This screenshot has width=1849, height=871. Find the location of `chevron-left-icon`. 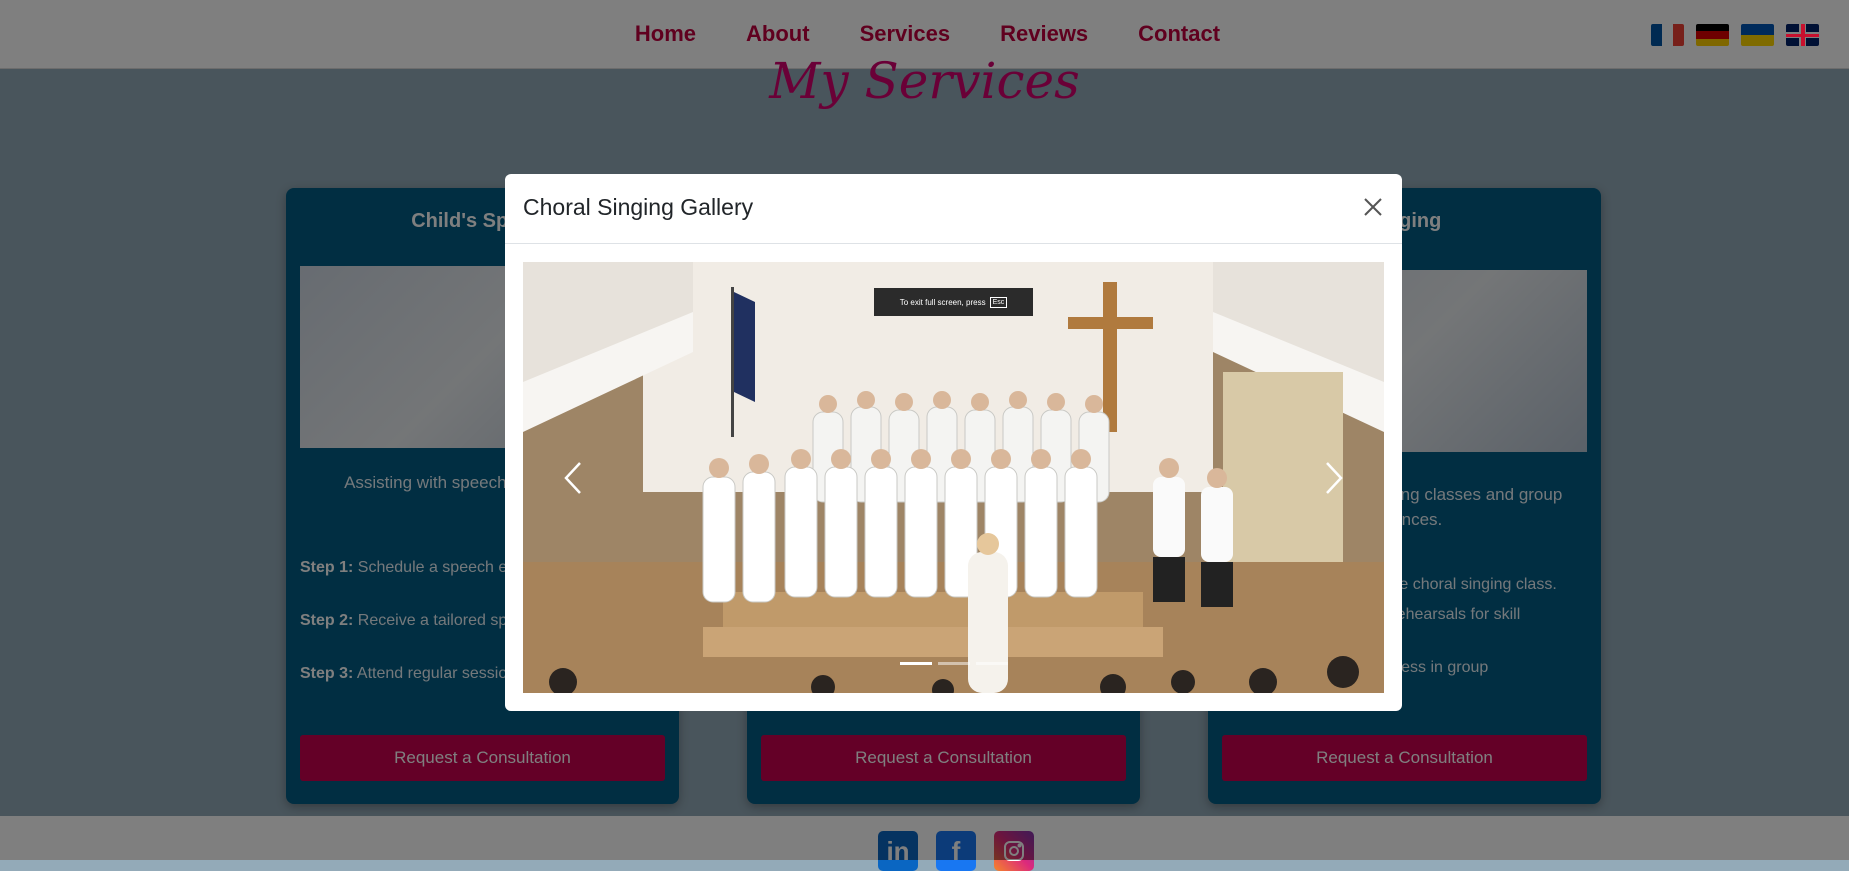

chevron-left-icon is located at coordinates (572, 477).